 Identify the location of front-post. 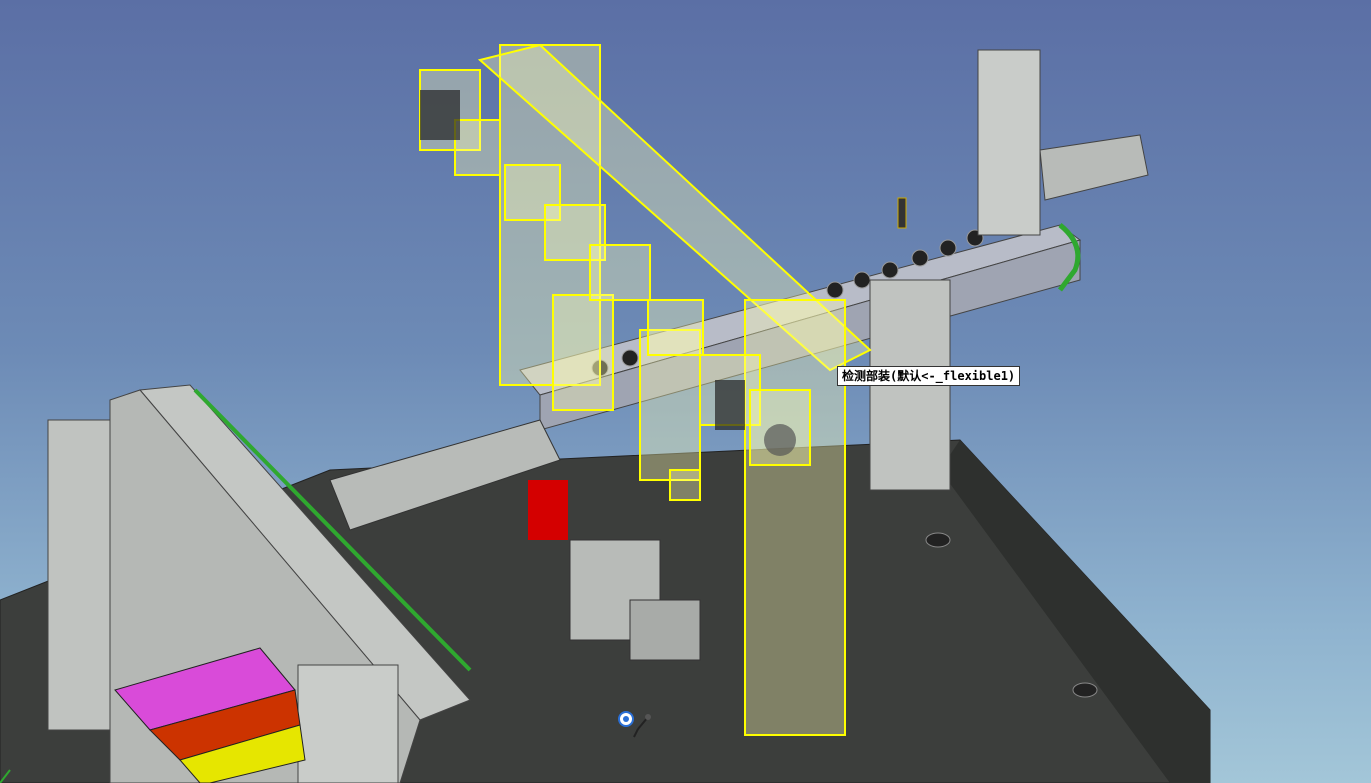
(348, 723).